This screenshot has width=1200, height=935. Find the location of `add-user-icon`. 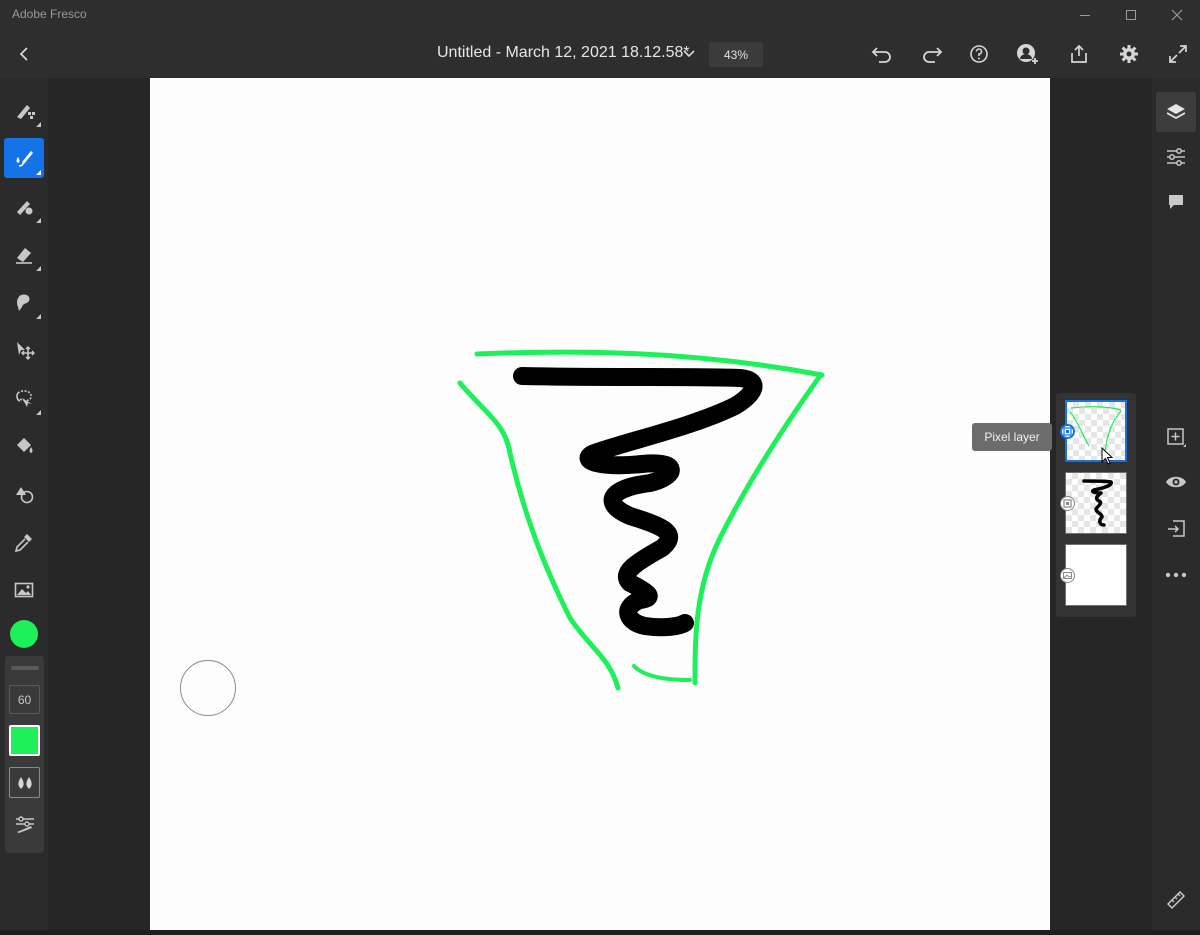

add-user-icon is located at coordinates (1027, 54).